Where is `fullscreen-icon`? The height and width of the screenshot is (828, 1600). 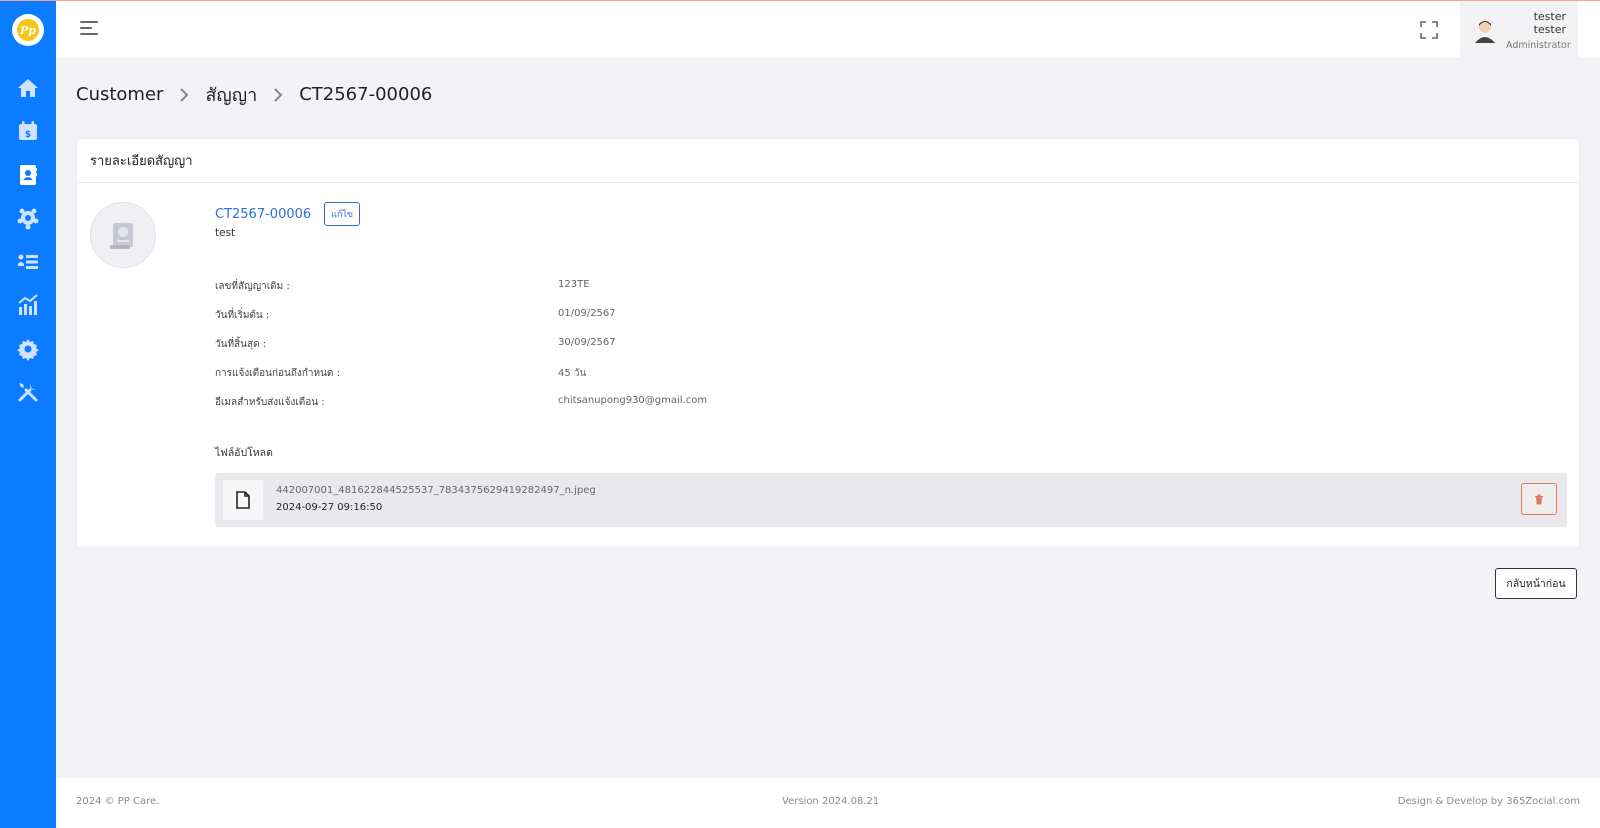 fullscreen-icon is located at coordinates (1429, 30).